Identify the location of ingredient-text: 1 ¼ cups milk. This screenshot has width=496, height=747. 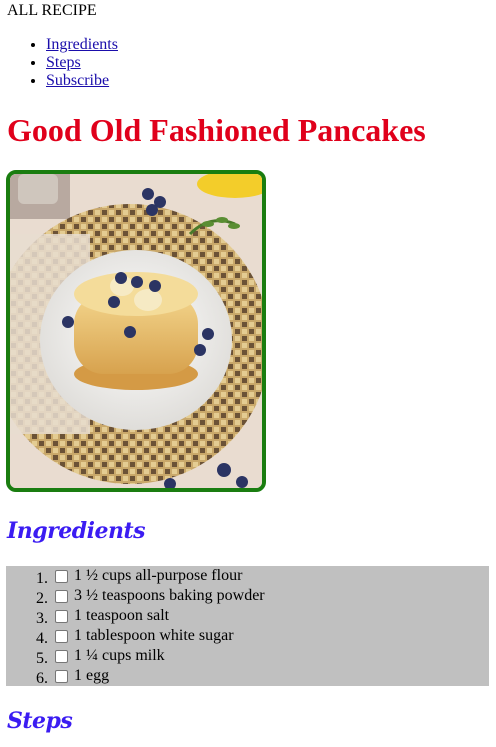
(119, 655).